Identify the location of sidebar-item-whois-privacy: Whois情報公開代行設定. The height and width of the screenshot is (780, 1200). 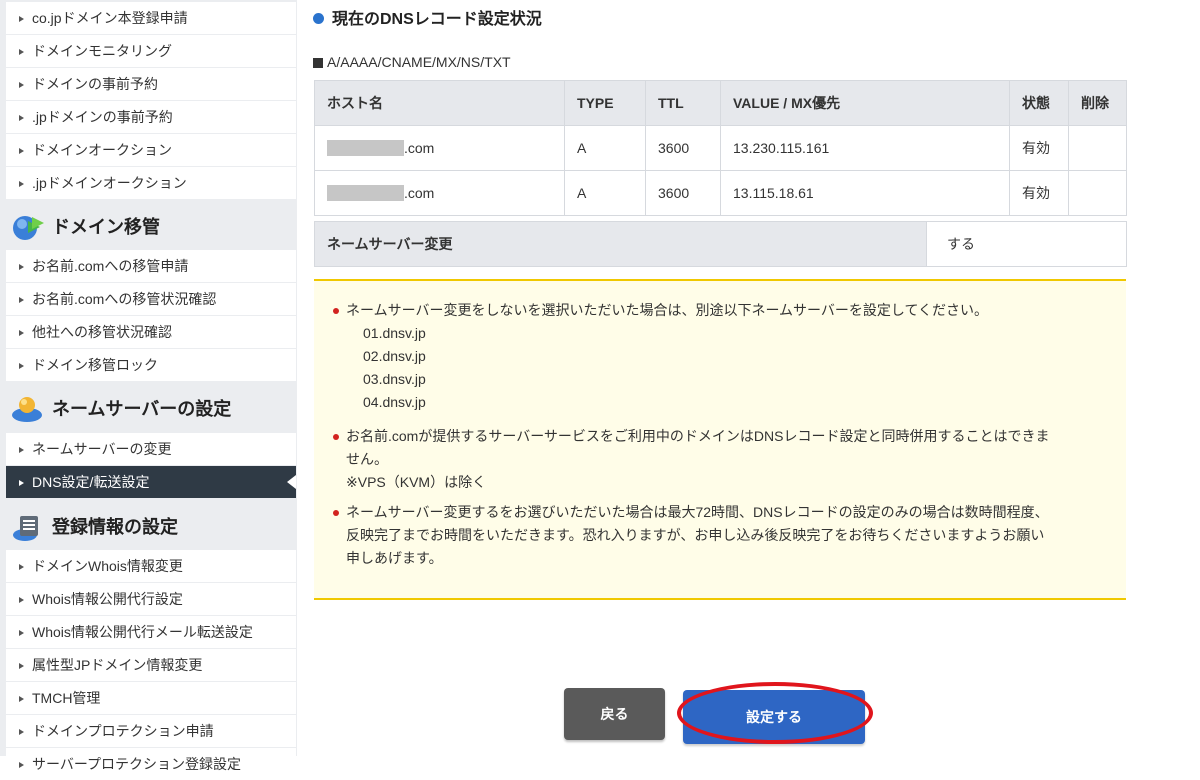
(151, 599).